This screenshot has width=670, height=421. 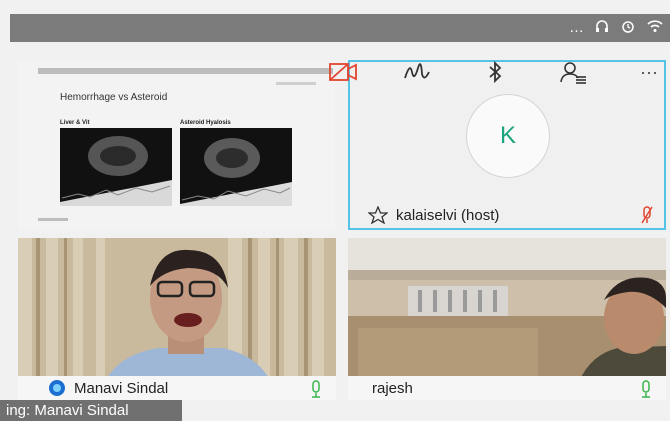 What do you see at coordinates (507, 215) in the screenshot?
I see `host-name-bar: kalaiselvi (host)` at bounding box center [507, 215].